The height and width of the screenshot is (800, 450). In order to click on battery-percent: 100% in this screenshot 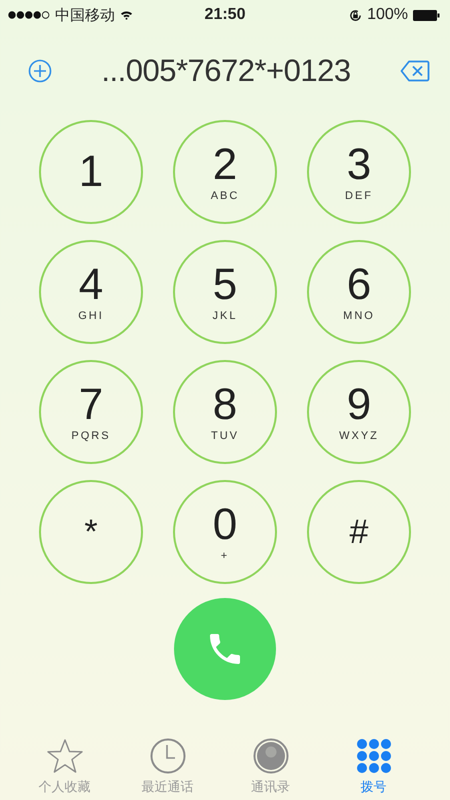, I will do `click(387, 15)`.